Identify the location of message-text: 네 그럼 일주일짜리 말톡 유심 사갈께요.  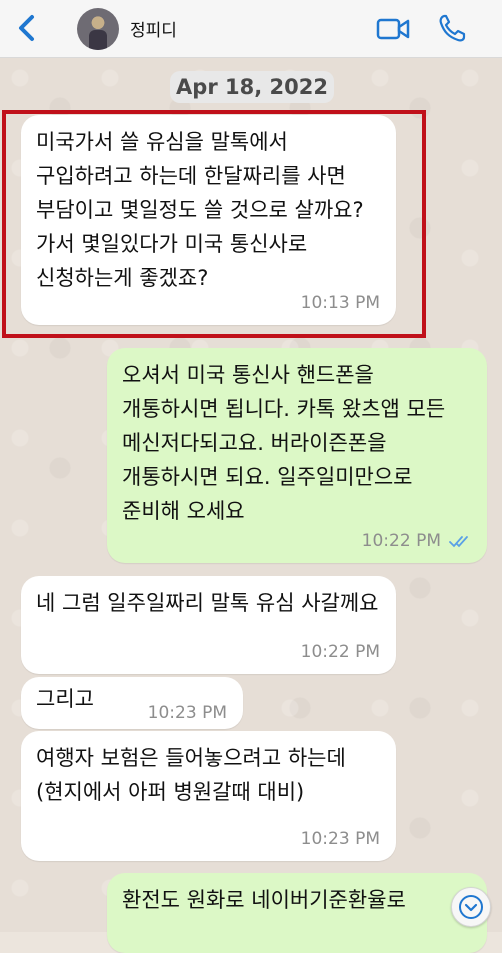
(207, 603).